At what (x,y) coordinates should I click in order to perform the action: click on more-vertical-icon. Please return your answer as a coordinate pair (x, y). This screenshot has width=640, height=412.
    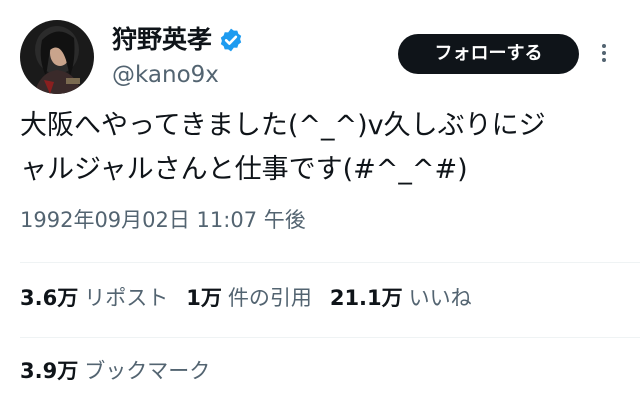
    Looking at the image, I should click on (604, 53).